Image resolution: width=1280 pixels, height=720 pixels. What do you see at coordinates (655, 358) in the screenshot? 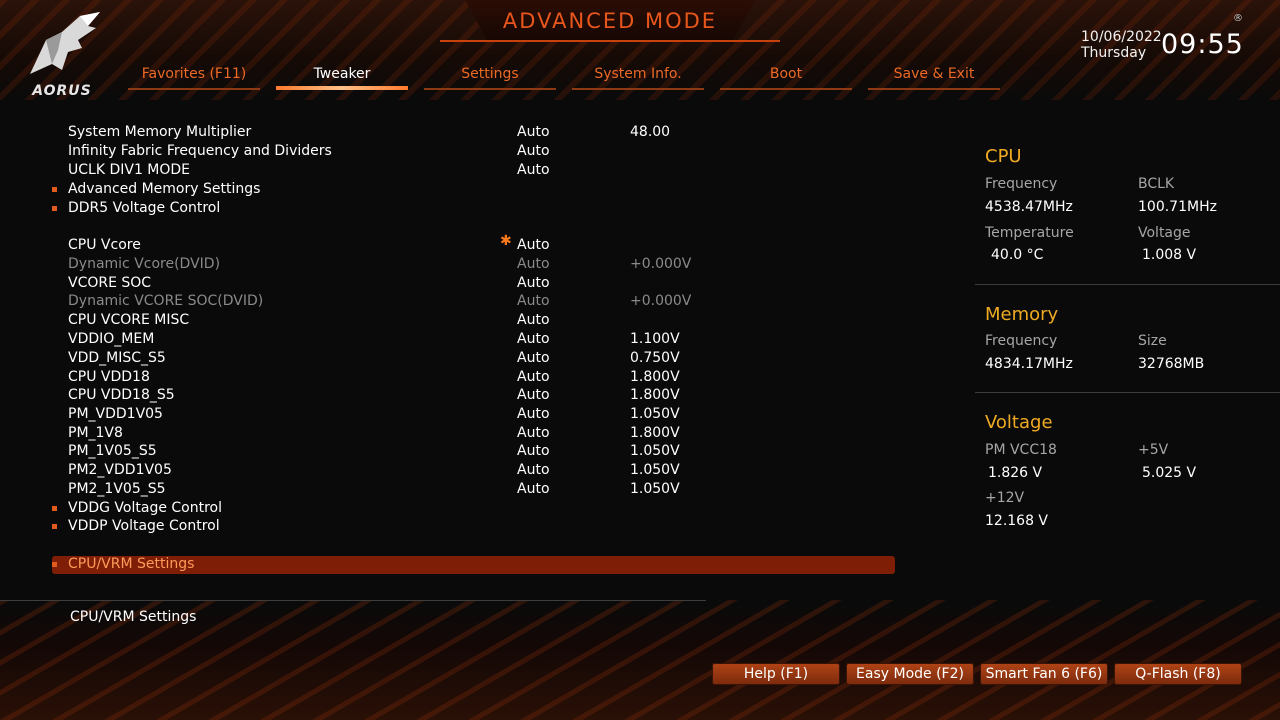
I see `setting-value: 0.750V` at bounding box center [655, 358].